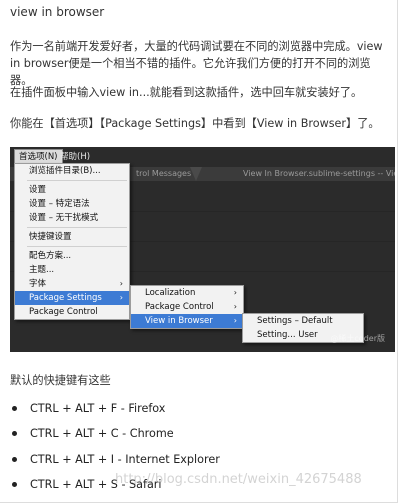  What do you see at coordinates (102, 434) in the screenshot?
I see `shortcut-chrome: CTRL + ALT + C - Chrome` at bounding box center [102, 434].